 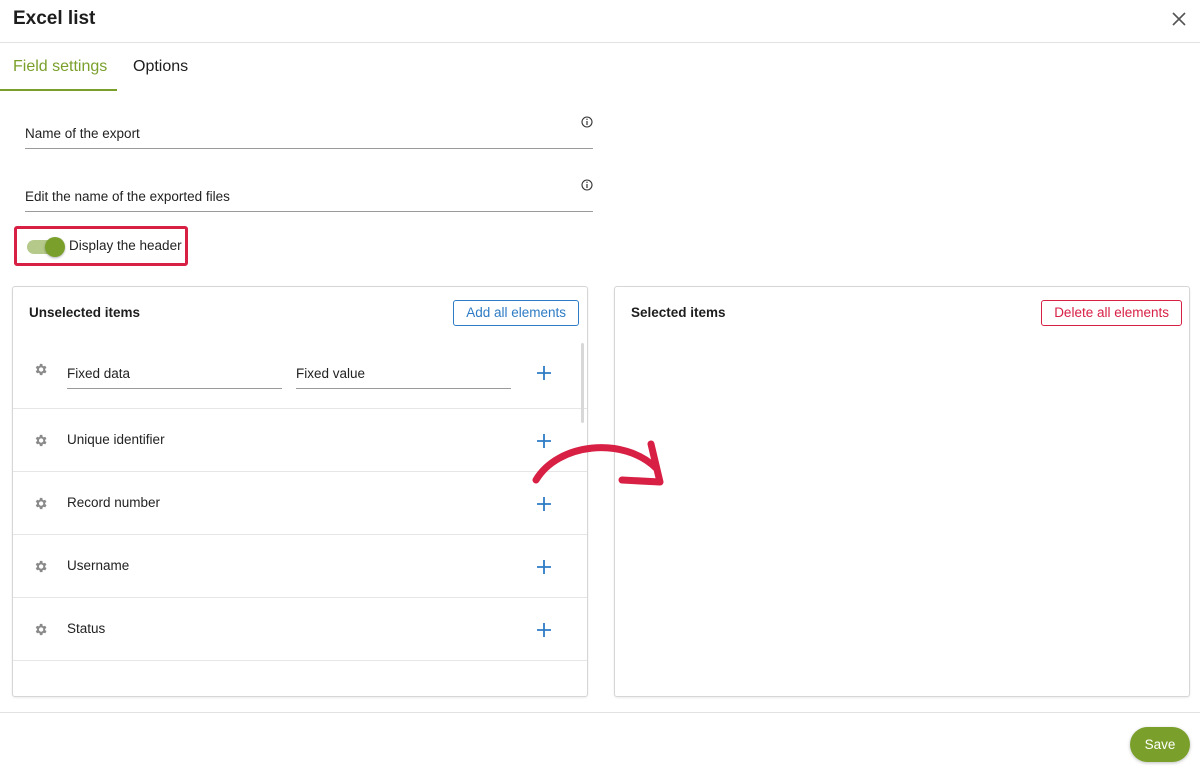 I want to click on dialog-header: Excel list, so click(x=600, y=21).